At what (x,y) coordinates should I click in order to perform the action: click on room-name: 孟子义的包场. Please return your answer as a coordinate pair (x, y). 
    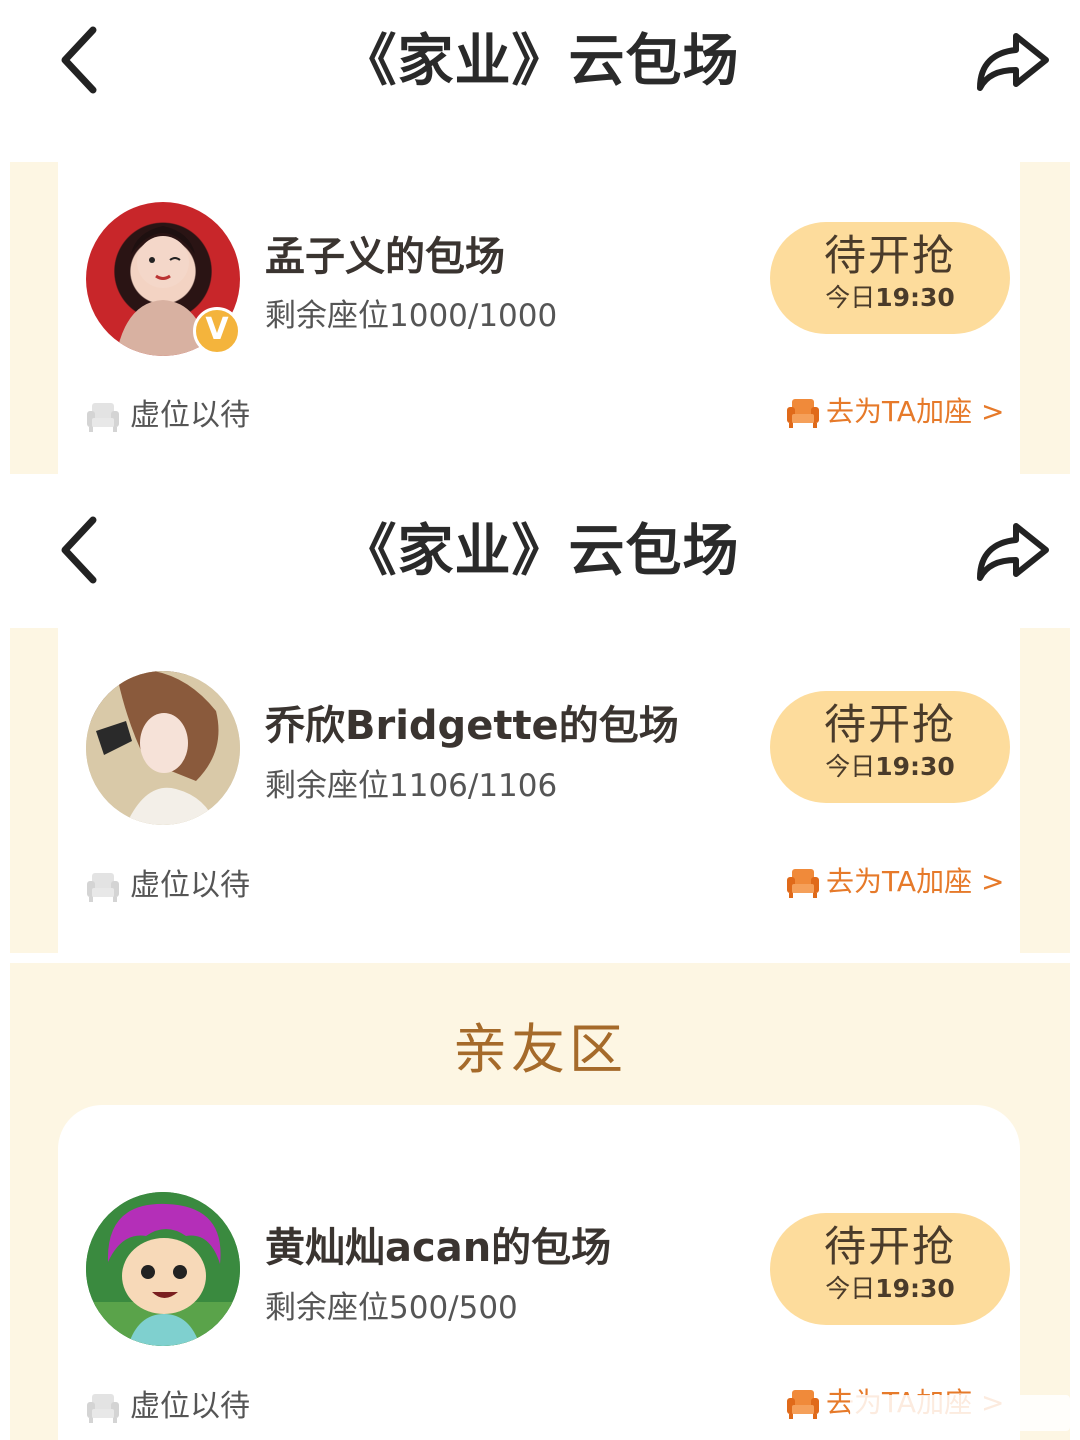
    Looking at the image, I should click on (385, 253).